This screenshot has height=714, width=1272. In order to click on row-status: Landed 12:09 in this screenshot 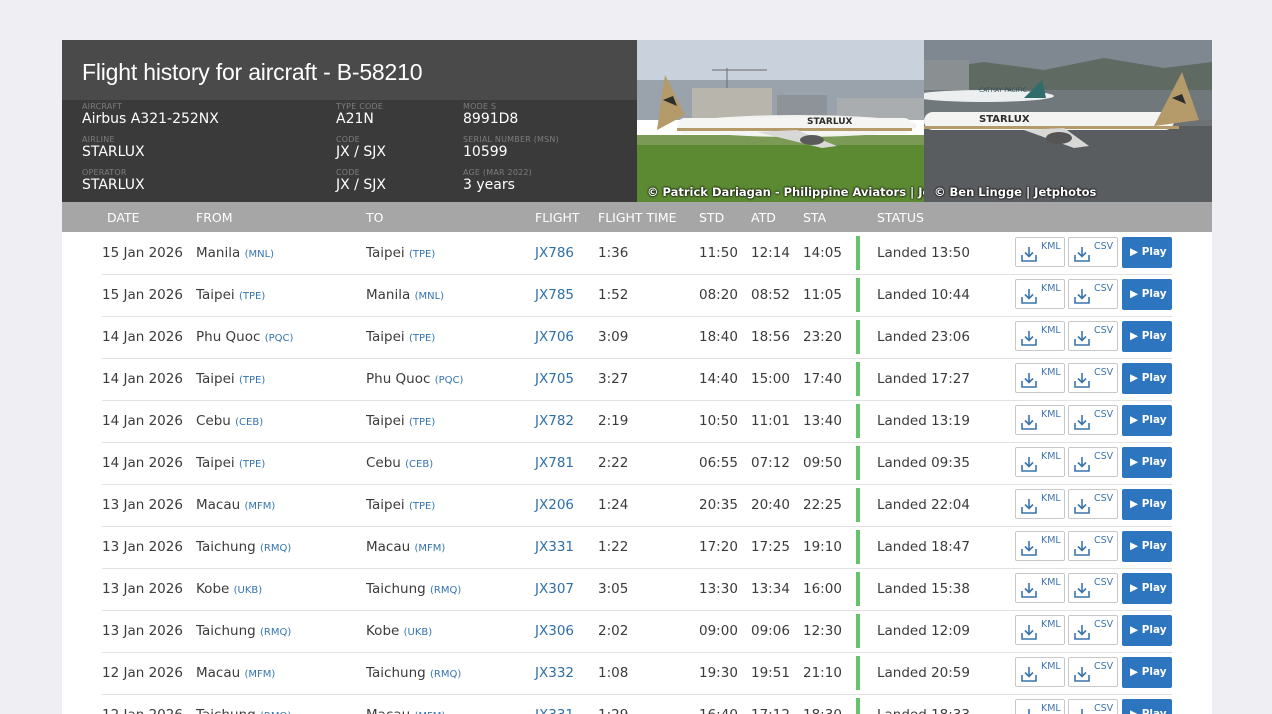, I will do `click(923, 631)`.